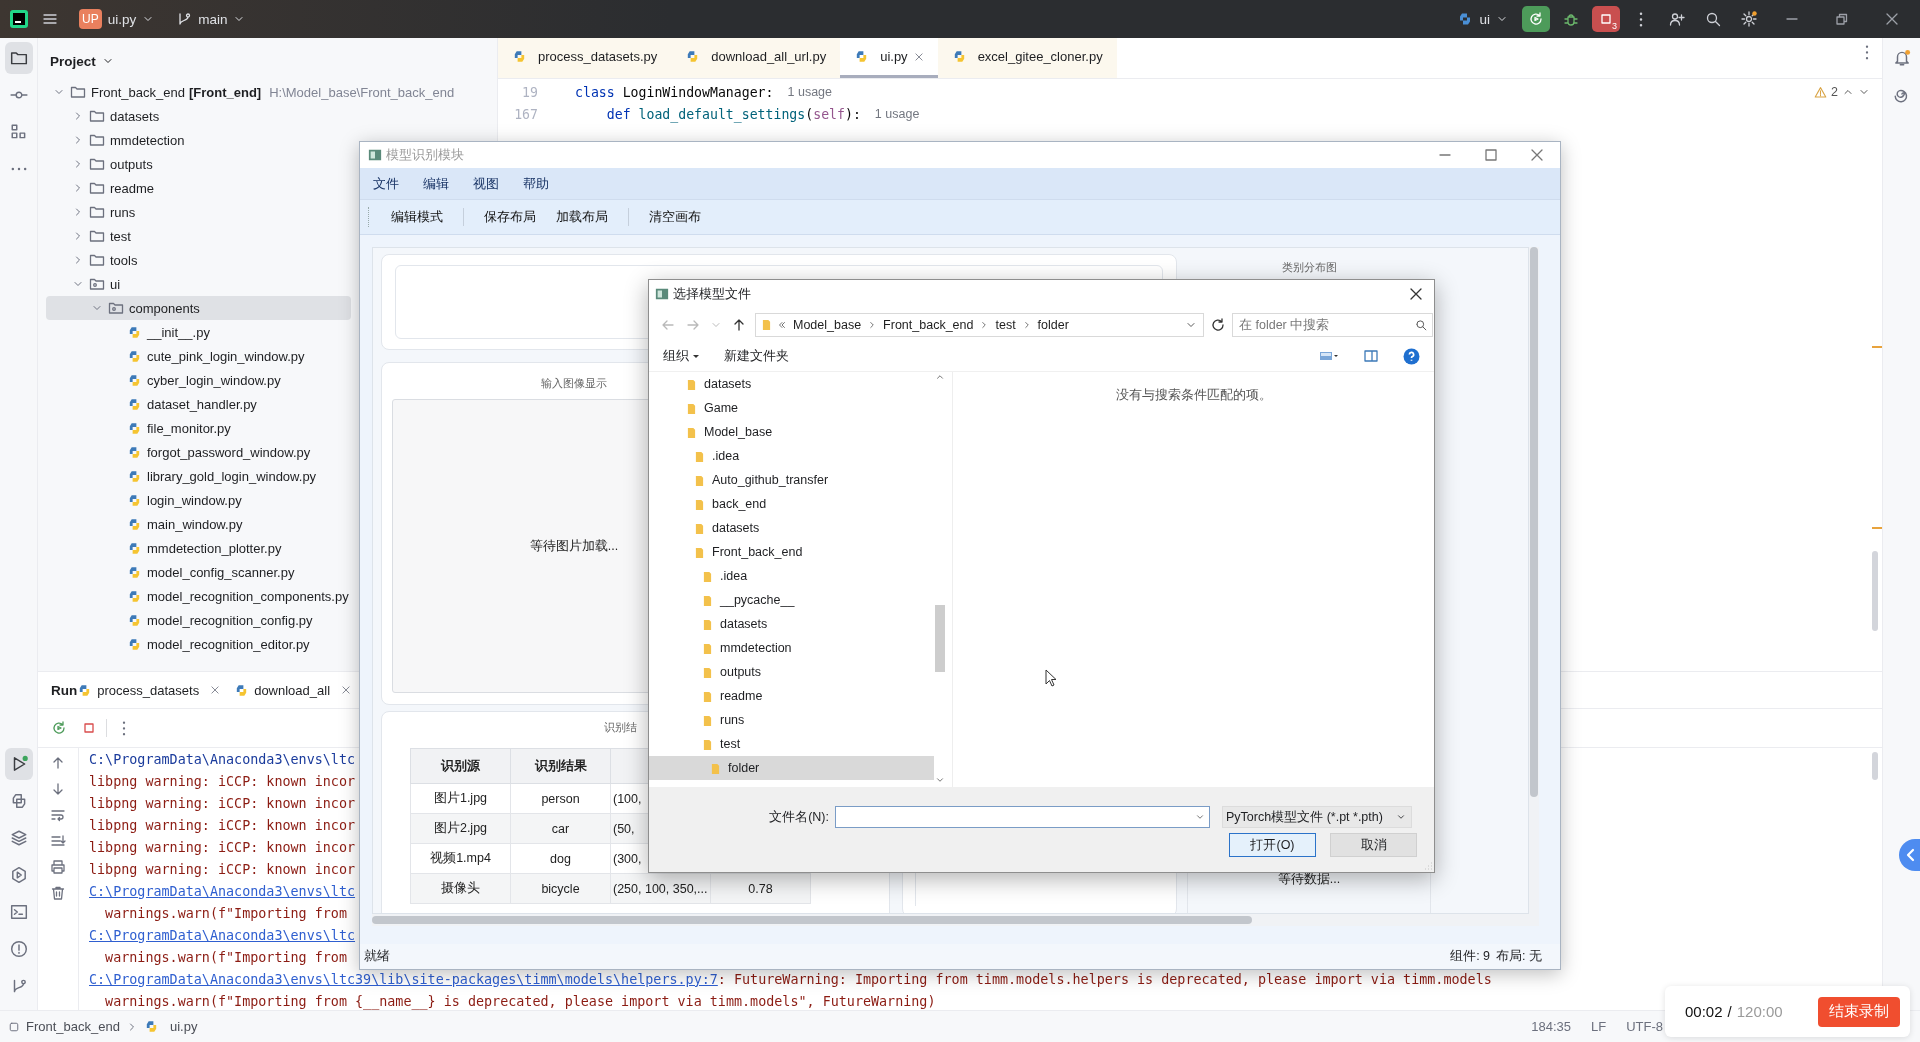 The width and height of the screenshot is (1920, 1042). What do you see at coordinates (1599, 1026) in the screenshot?
I see `line-ending: LF` at bounding box center [1599, 1026].